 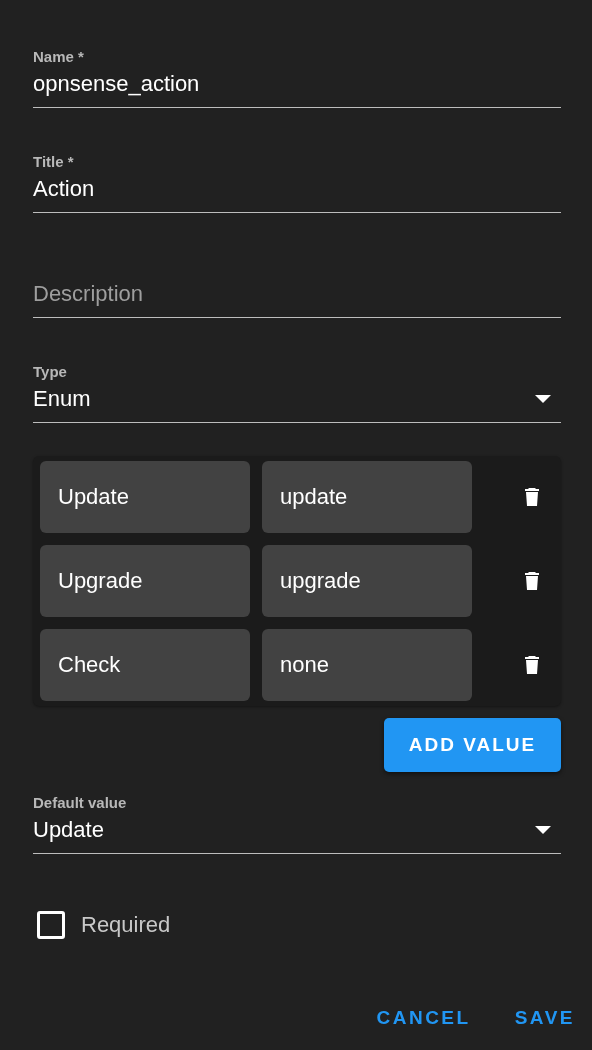 I want to click on select-field: Type Enum, so click(x=297, y=385).